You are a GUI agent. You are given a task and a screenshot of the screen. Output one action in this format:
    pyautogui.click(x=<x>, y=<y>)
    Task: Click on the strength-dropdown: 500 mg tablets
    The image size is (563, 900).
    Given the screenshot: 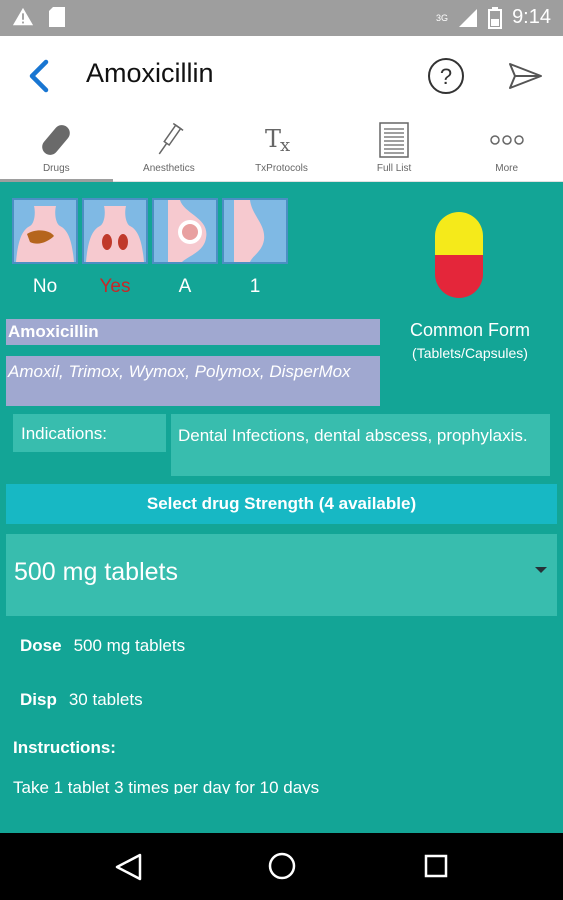 What is the action you would take?
    pyautogui.click(x=281, y=575)
    